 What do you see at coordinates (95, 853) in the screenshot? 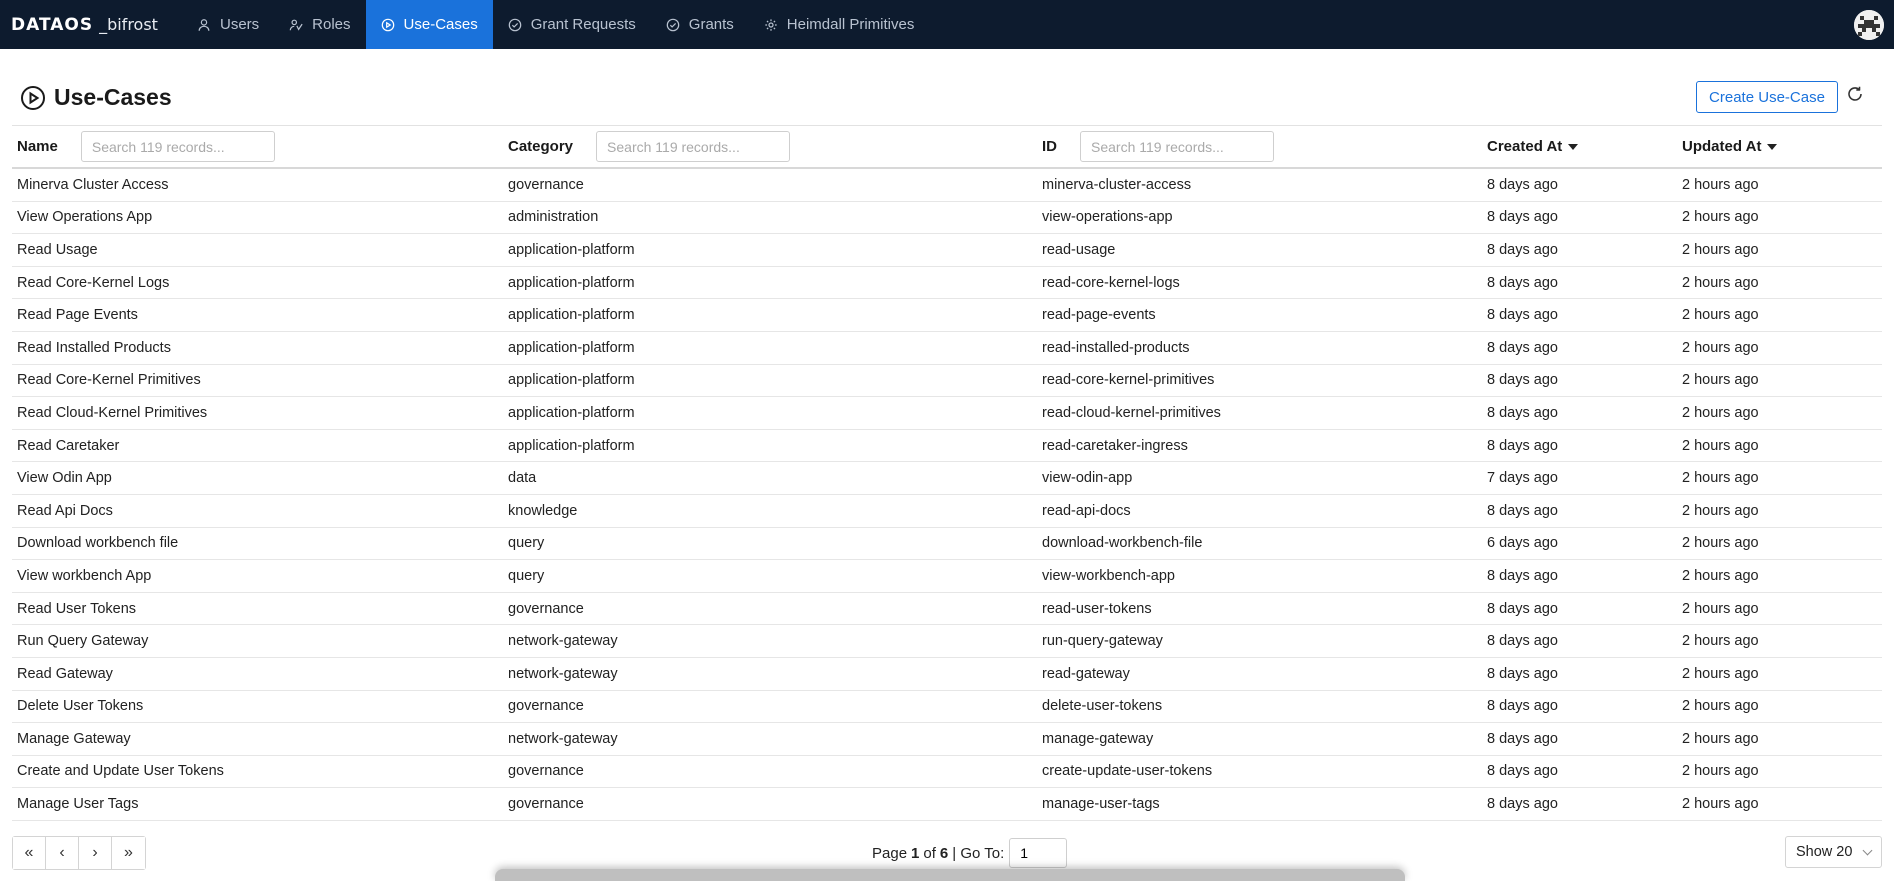
I see `next-page-button: ›` at bounding box center [95, 853].